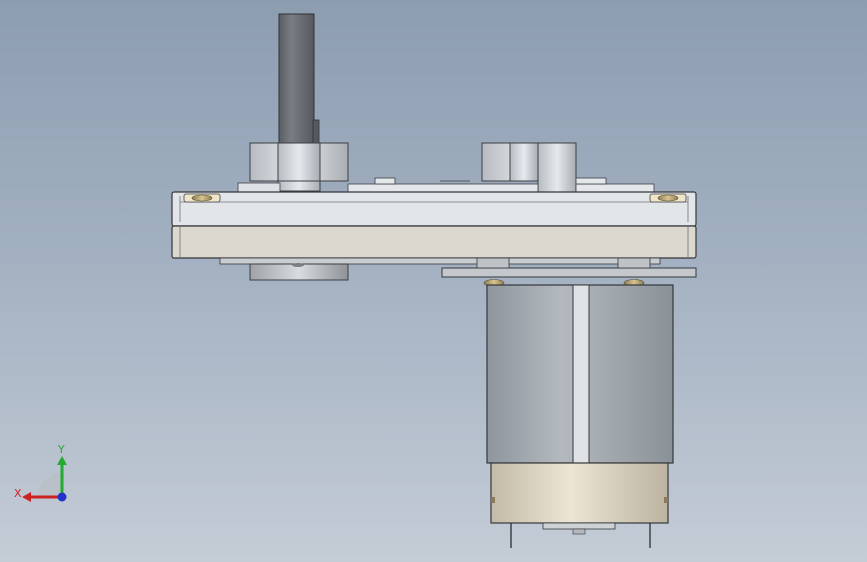 The height and width of the screenshot is (562, 867). What do you see at coordinates (40, 472) in the screenshot?
I see `coordinate-triad-icon: Y X` at bounding box center [40, 472].